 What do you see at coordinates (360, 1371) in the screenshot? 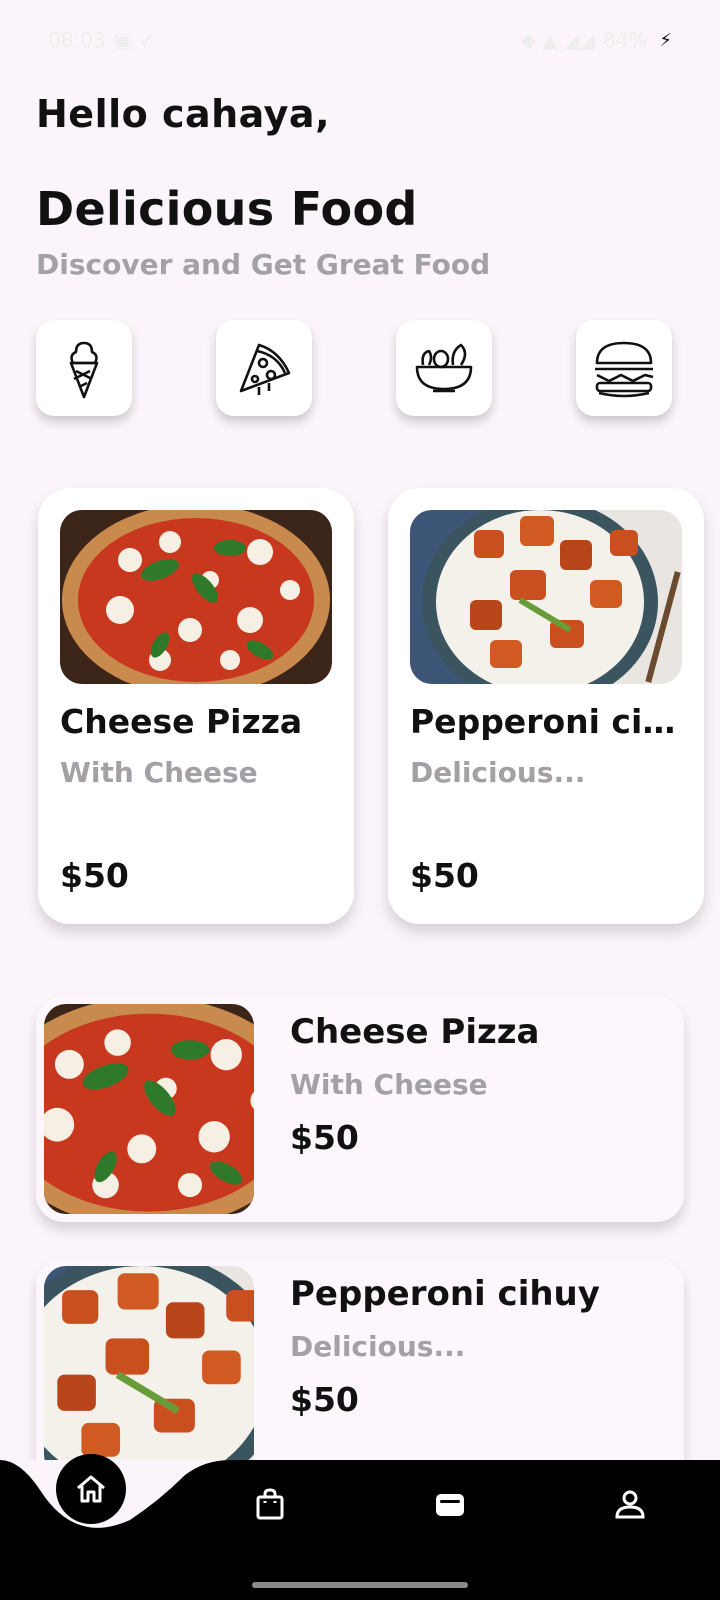
I see `list-item-pepperoni: Pepperoni cihuy Delicious... $50` at bounding box center [360, 1371].